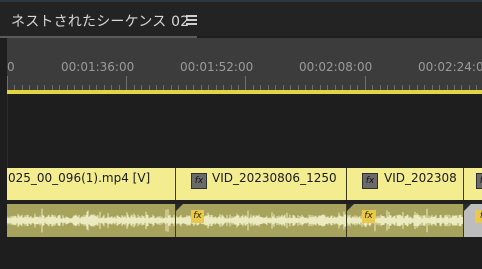 The image size is (482, 269). I want to click on empty-track-area-bottom, so click(241, 253).